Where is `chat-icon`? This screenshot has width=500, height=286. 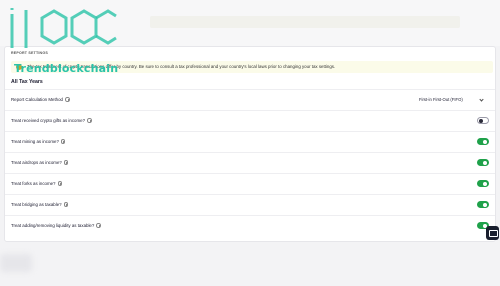
chat-icon is located at coordinates (492, 233).